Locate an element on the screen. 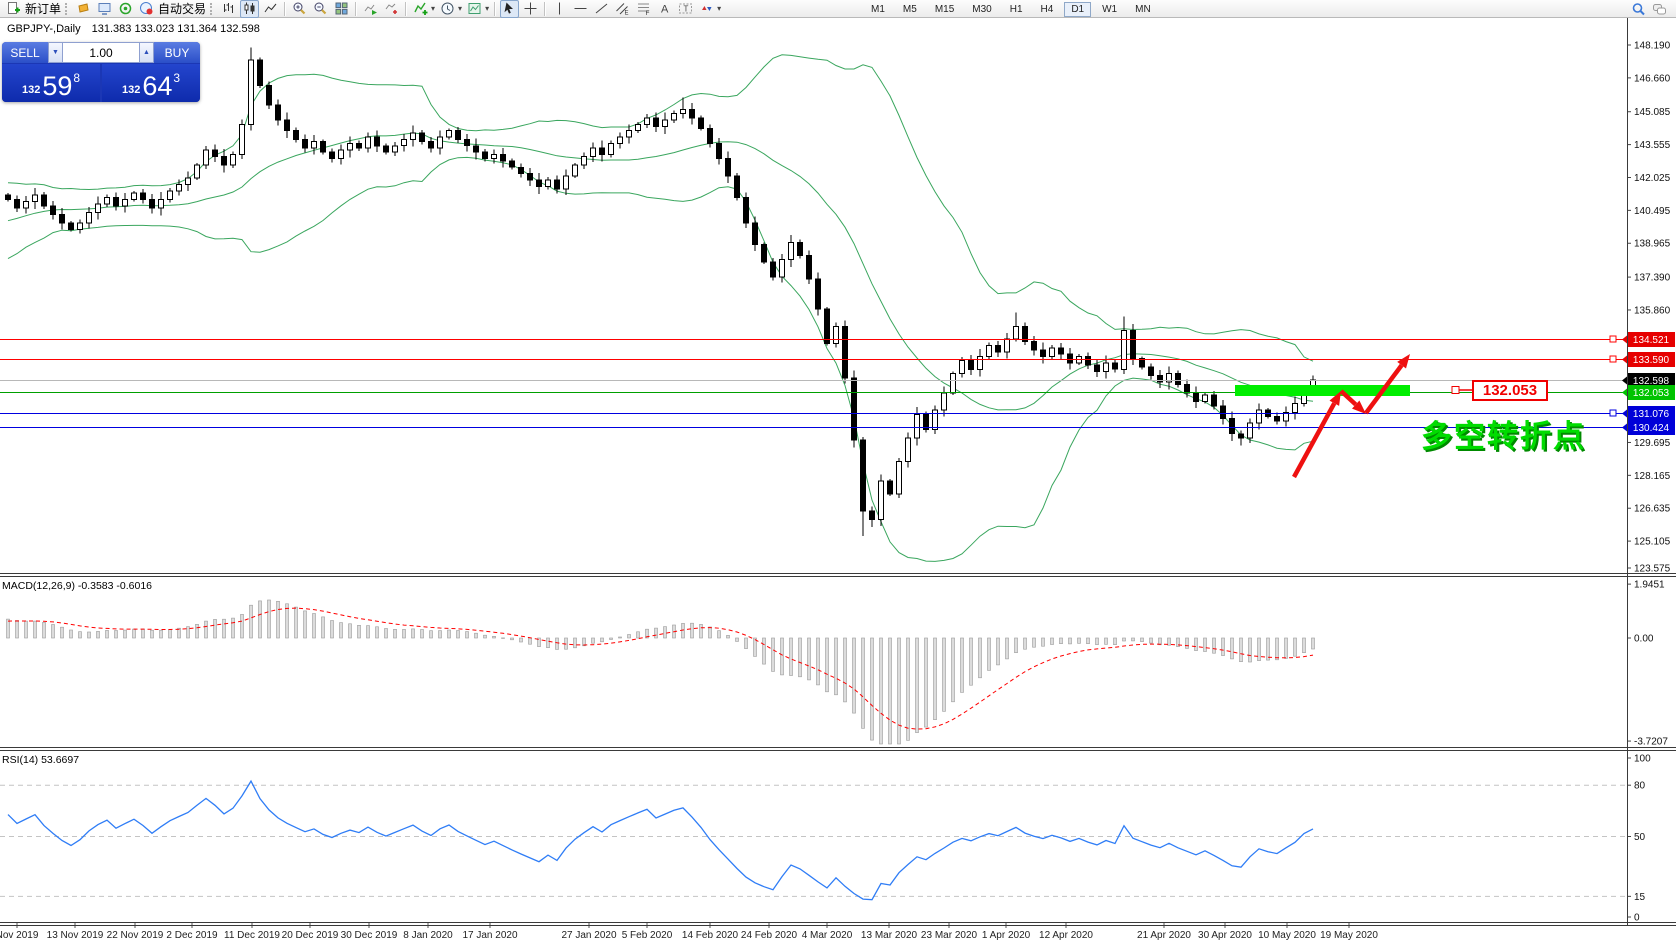 The height and width of the screenshot is (944, 1676). svg-text: 13 Mar 2020 is located at coordinates (889, 935).